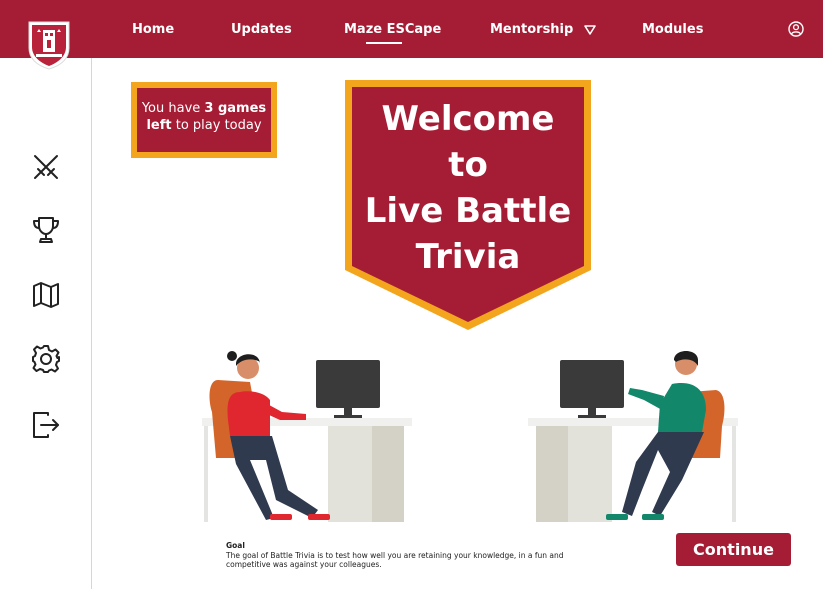  I want to click on trophy-icon, so click(46, 230).